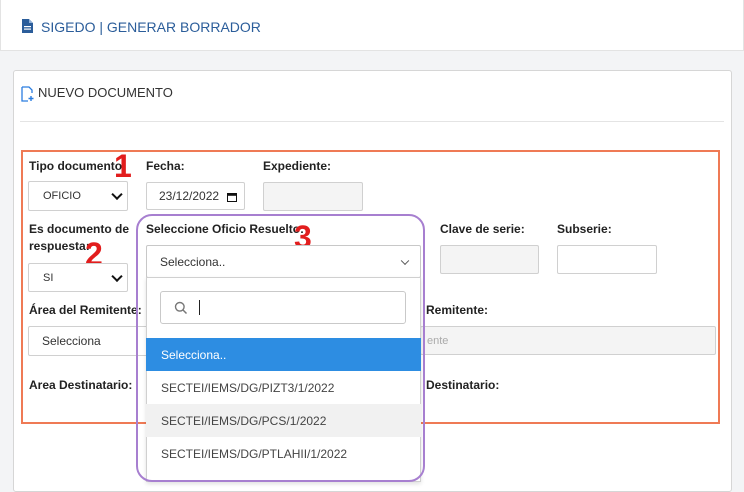  What do you see at coordinates (297, 166) in the screenshot?
I see `expediente-label: Expediente:` at bounding box center [297, 166].